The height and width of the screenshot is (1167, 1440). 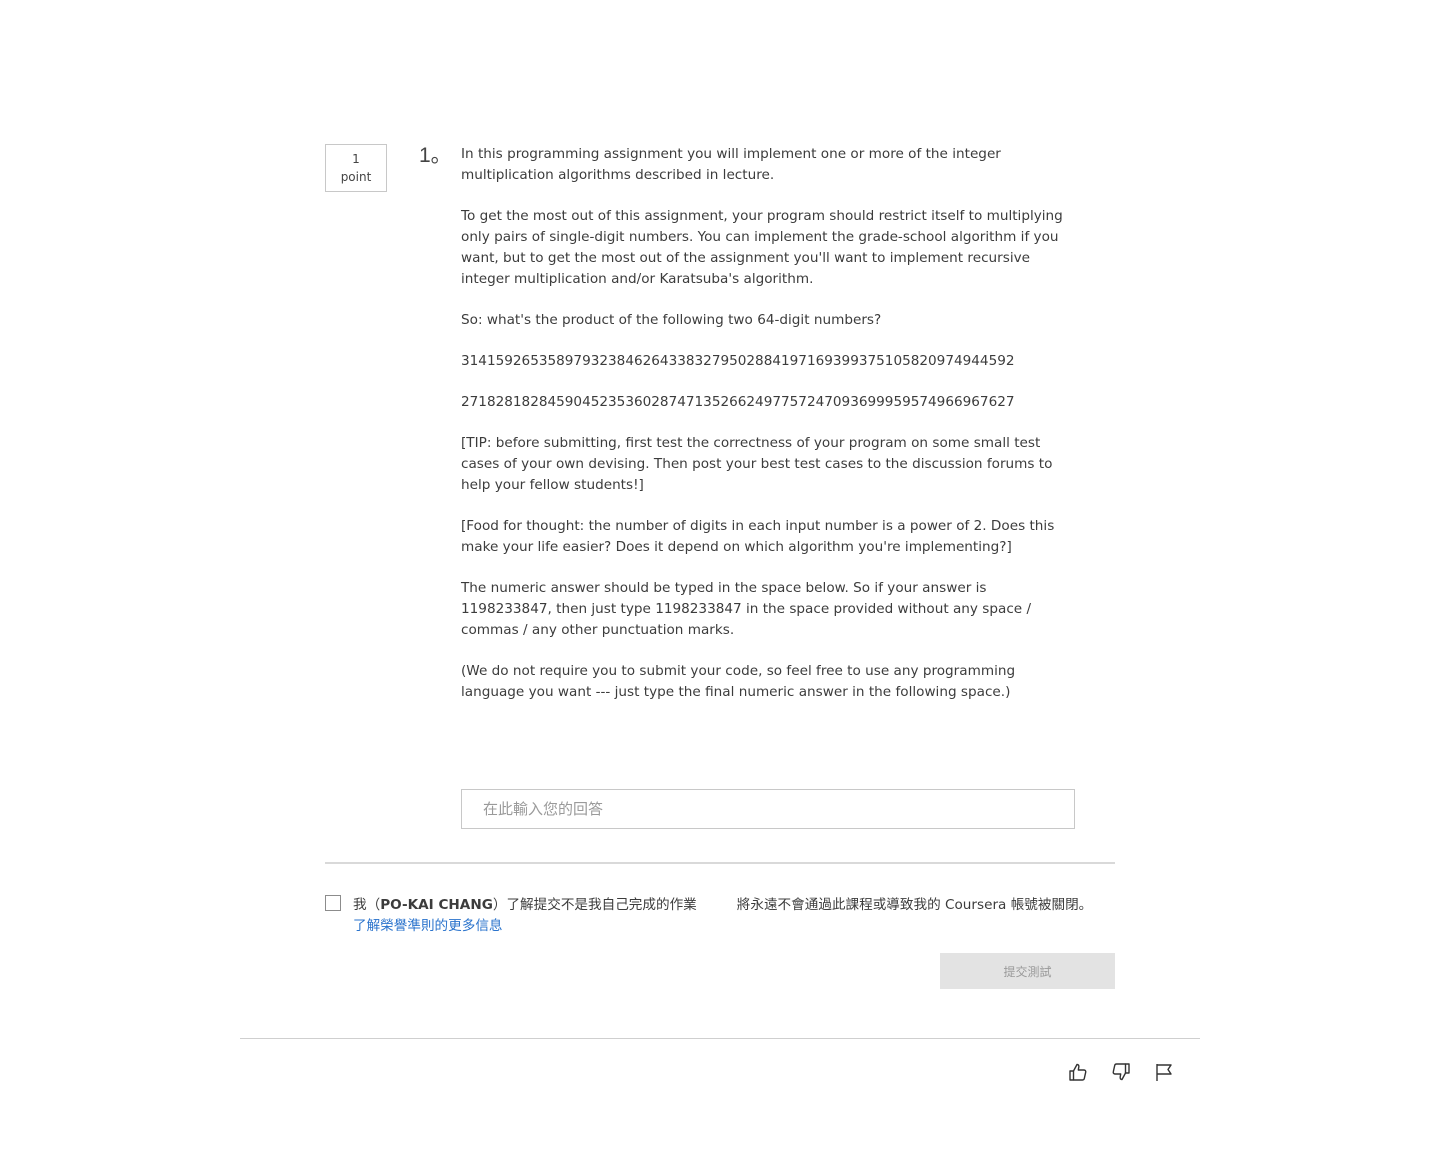 What do you see at coordinates (428, 926) in the screenshot?
I see `honor-code-learn-more-link: 了解榮譽準則的更多信息` at bounding box center [428, 926].